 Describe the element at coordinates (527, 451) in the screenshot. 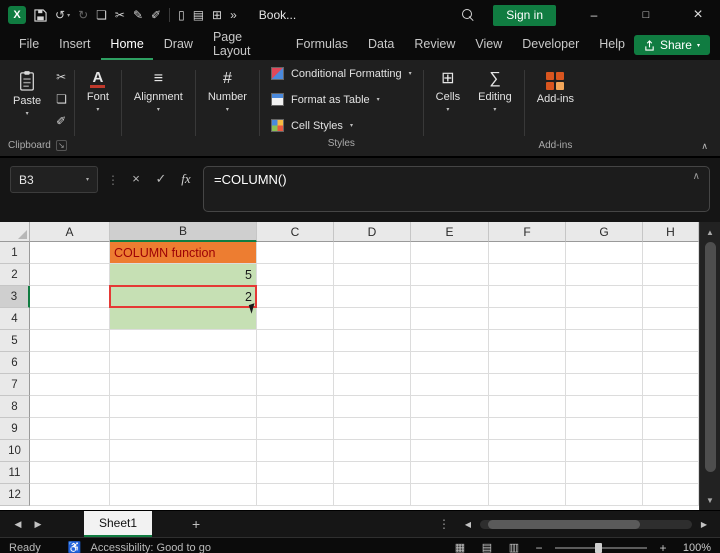

I see `cell-F10` at that location.